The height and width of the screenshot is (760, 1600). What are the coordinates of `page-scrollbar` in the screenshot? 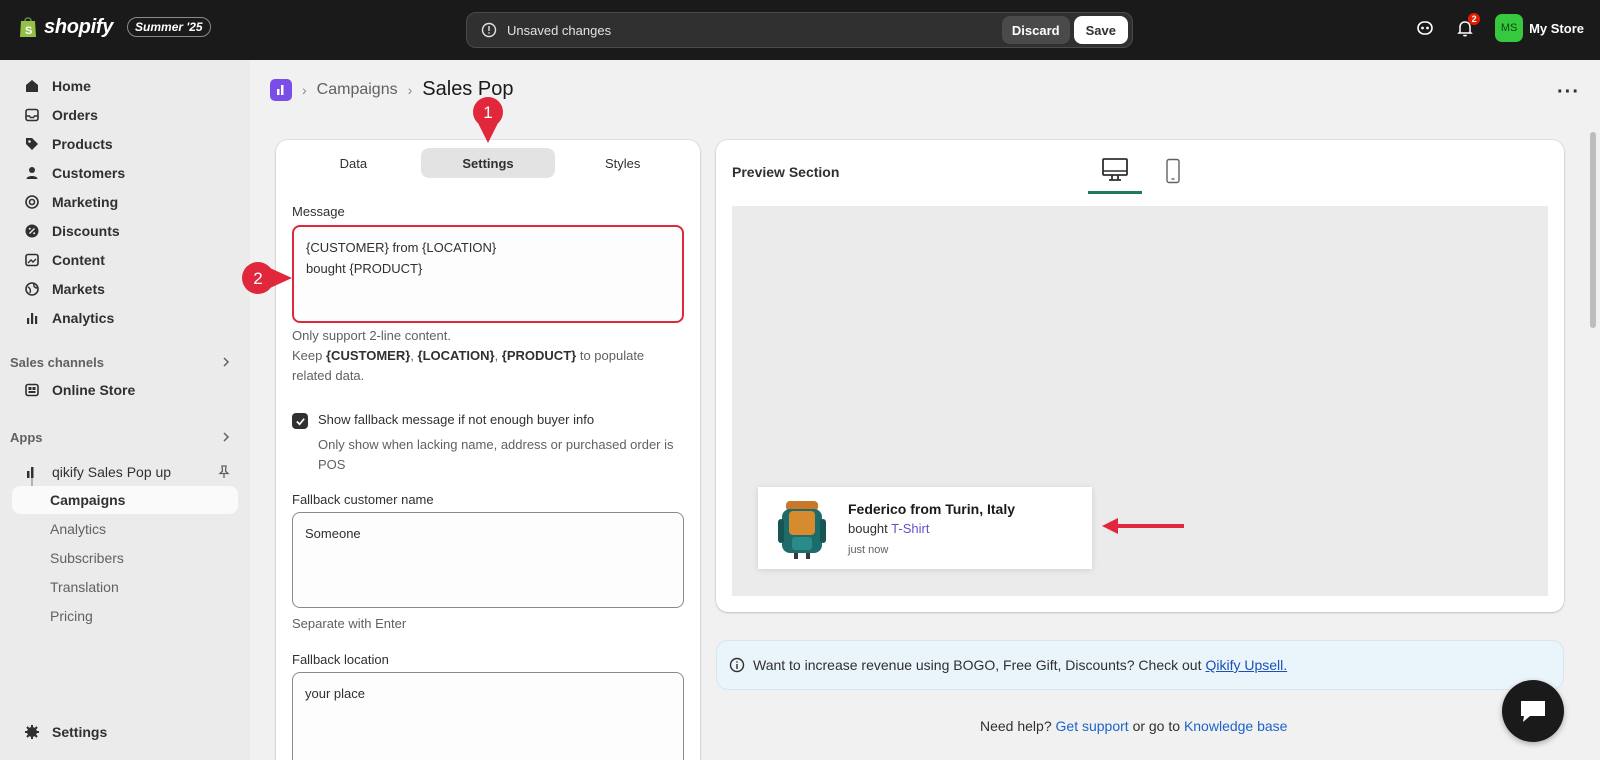 It's located at (1593, 230).